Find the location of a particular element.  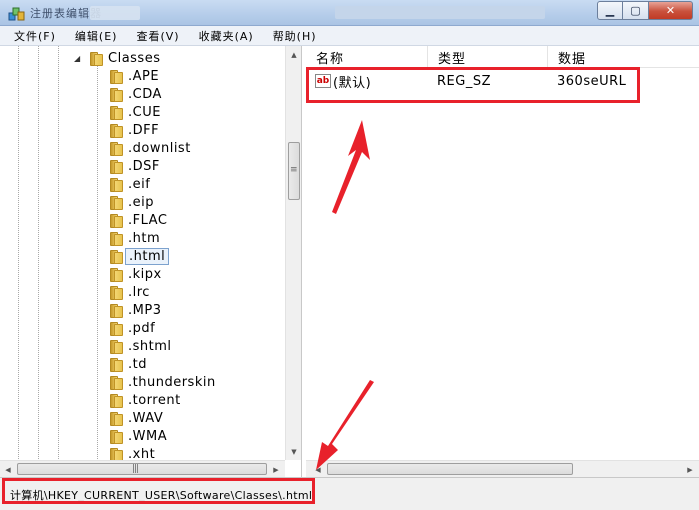

menu-view: 查看(V) is located at coordinates (157, 36).